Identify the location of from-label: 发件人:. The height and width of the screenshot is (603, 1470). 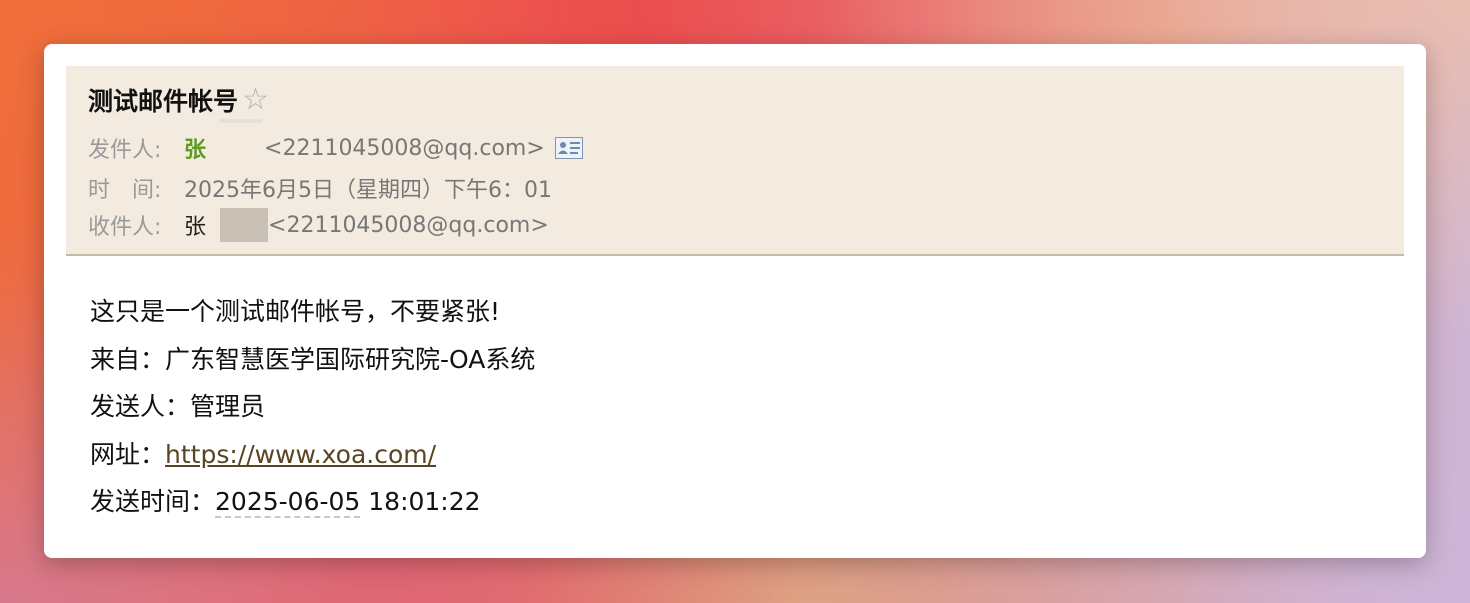
(125, 150).